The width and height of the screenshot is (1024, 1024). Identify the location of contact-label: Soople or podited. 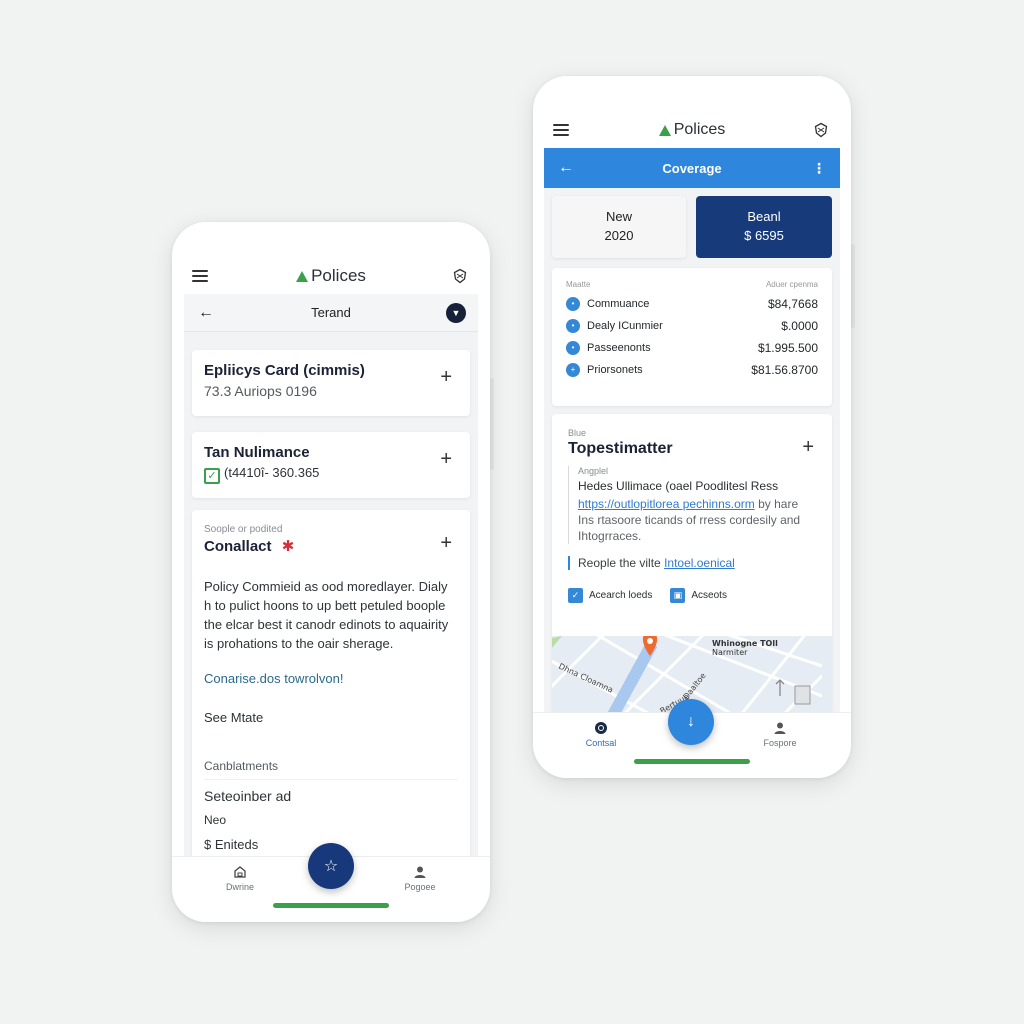
(243, 529).